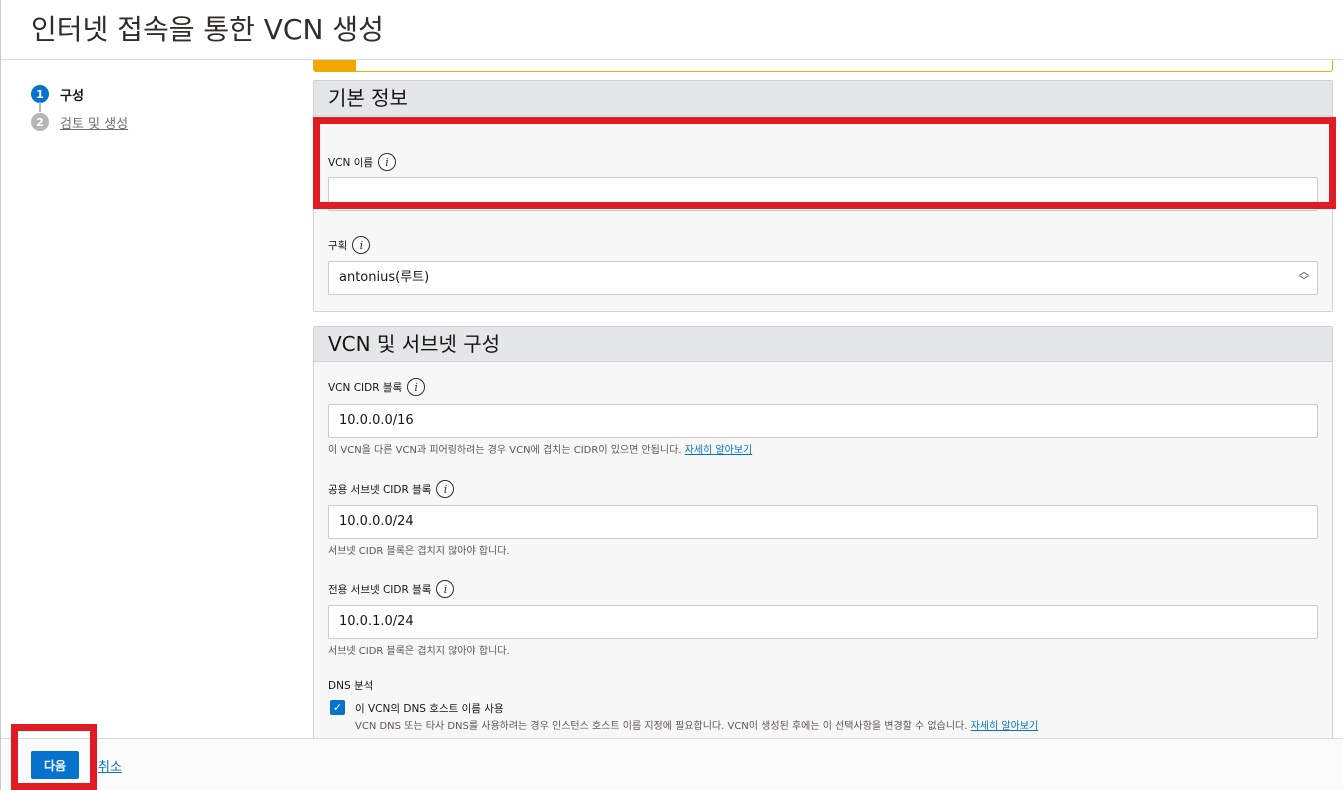 The image size is (1343, 790). Describe the element at coordinates (823, 98) in the screenshot. I see `panel-heading: 기본 정보` at that location.